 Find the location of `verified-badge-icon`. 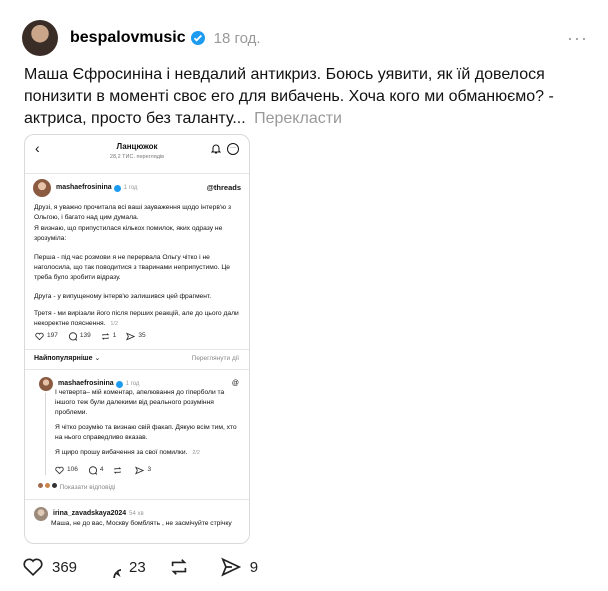

verified-badge-icon is located at coordinates (198, 38).